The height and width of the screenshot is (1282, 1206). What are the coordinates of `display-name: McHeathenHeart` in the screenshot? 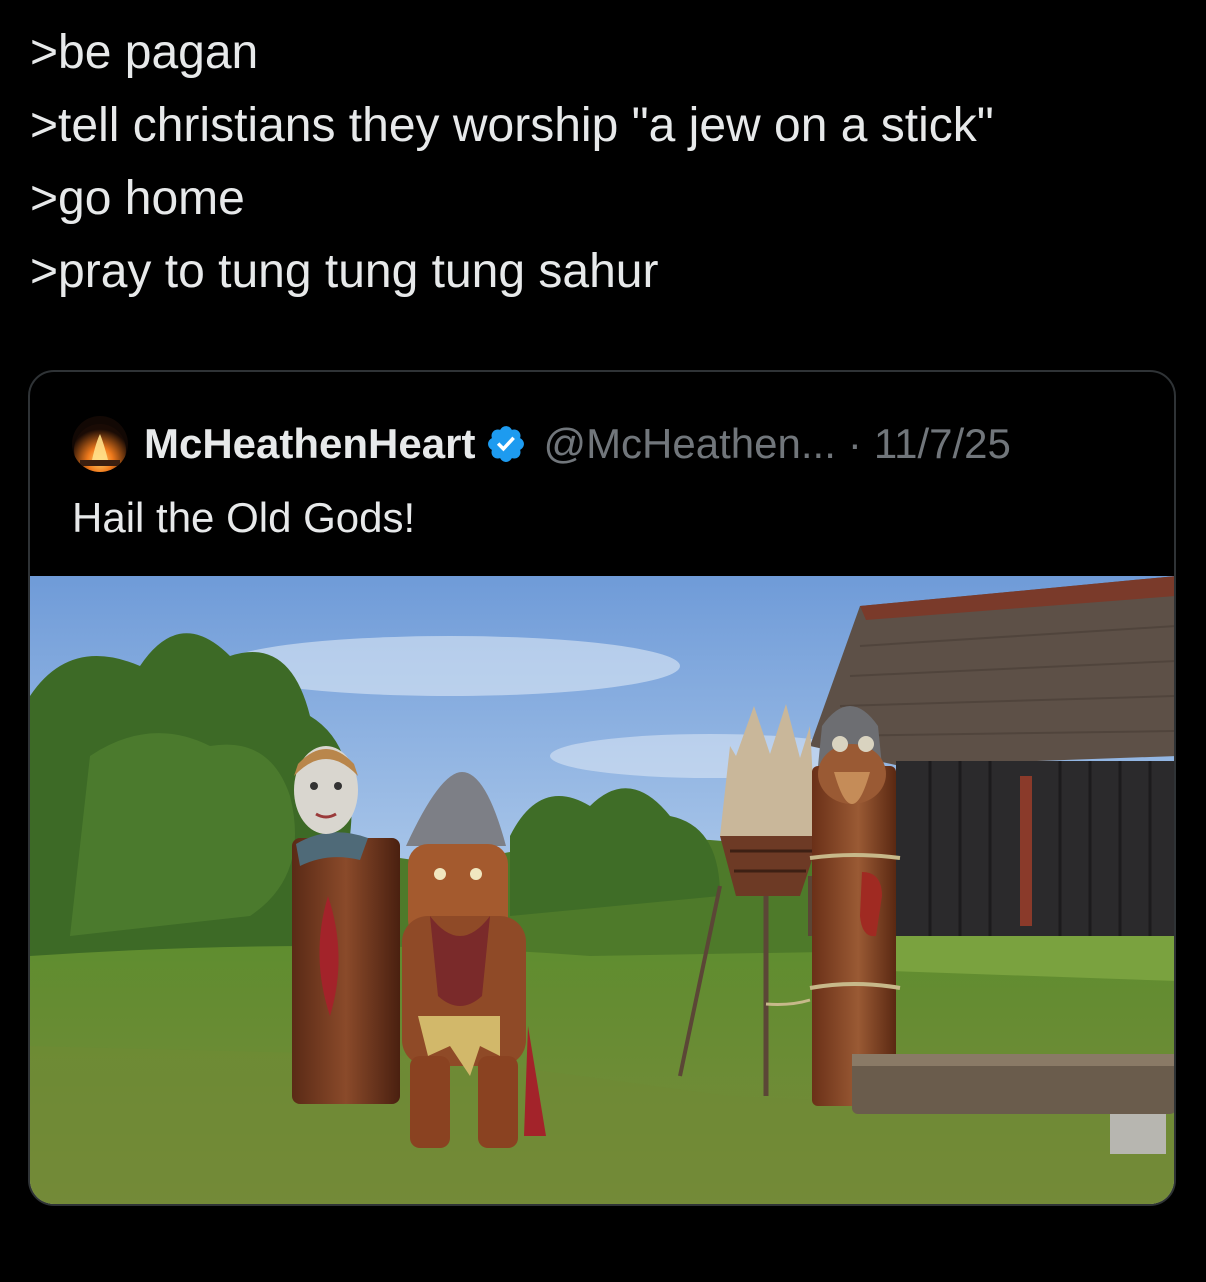 It's located at (309, 444).